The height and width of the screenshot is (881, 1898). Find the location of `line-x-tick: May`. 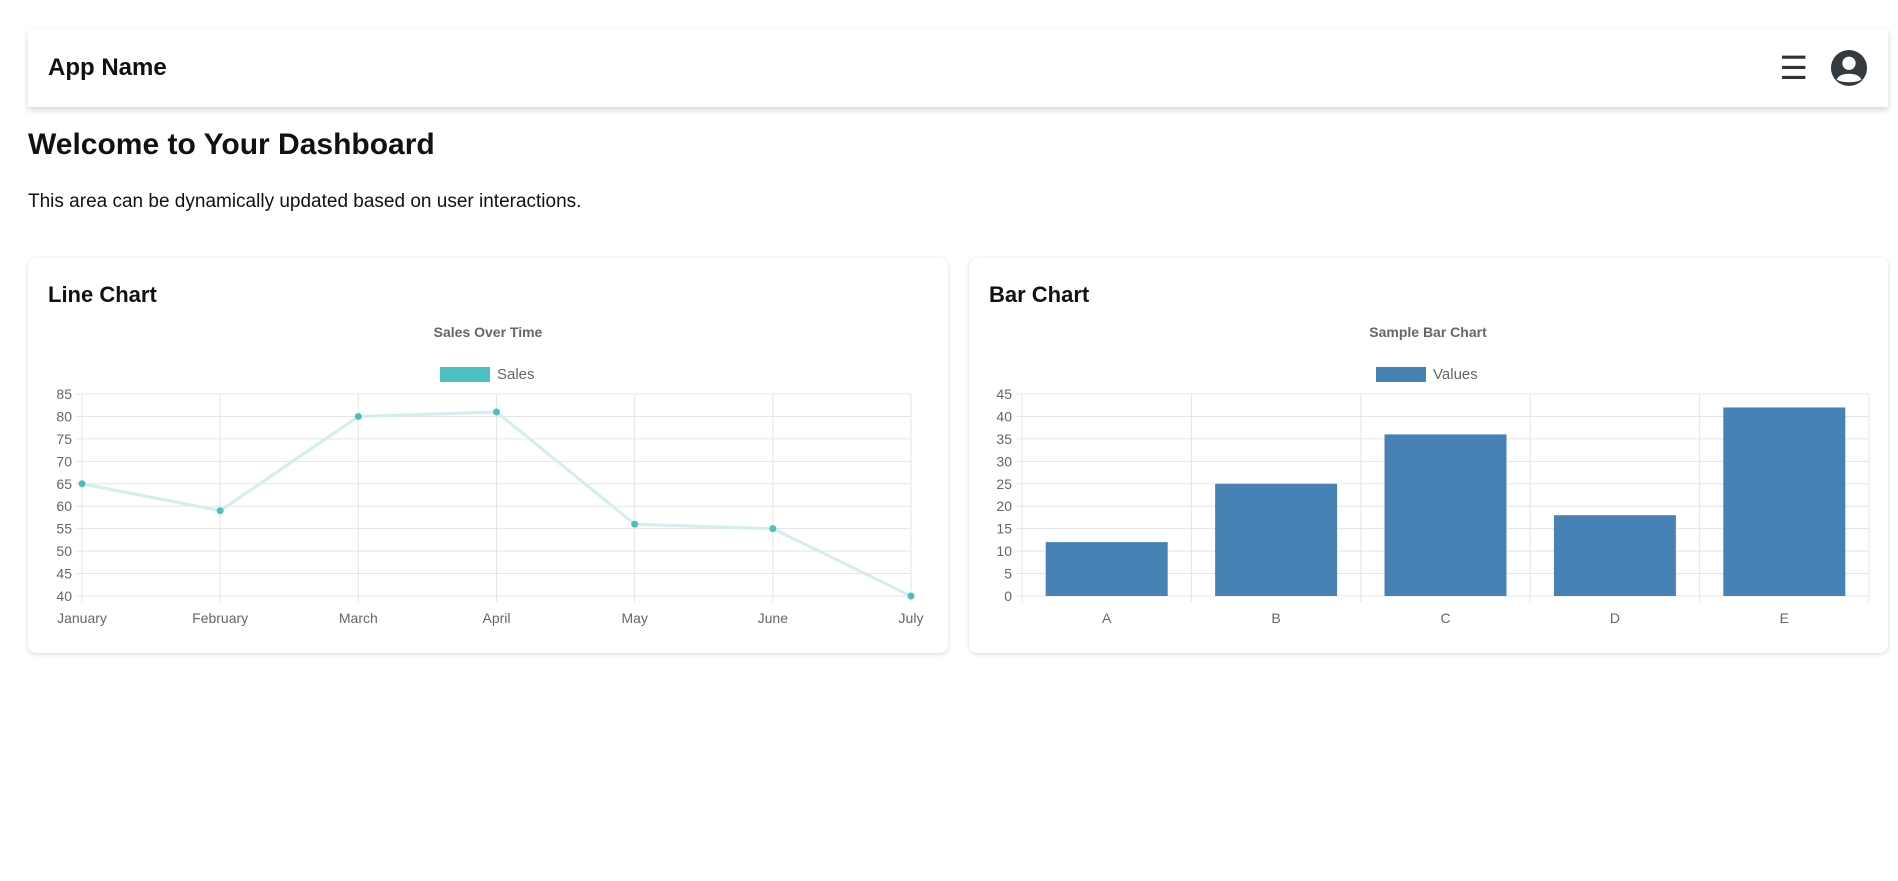

line-x-tick: May is located at coordinates (634, 618).